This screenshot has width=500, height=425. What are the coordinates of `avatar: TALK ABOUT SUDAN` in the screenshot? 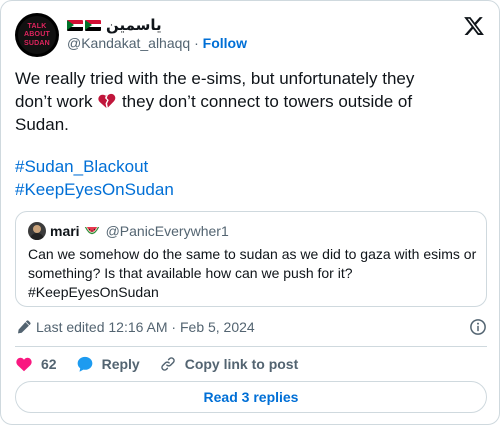 It's located at (37, 35).